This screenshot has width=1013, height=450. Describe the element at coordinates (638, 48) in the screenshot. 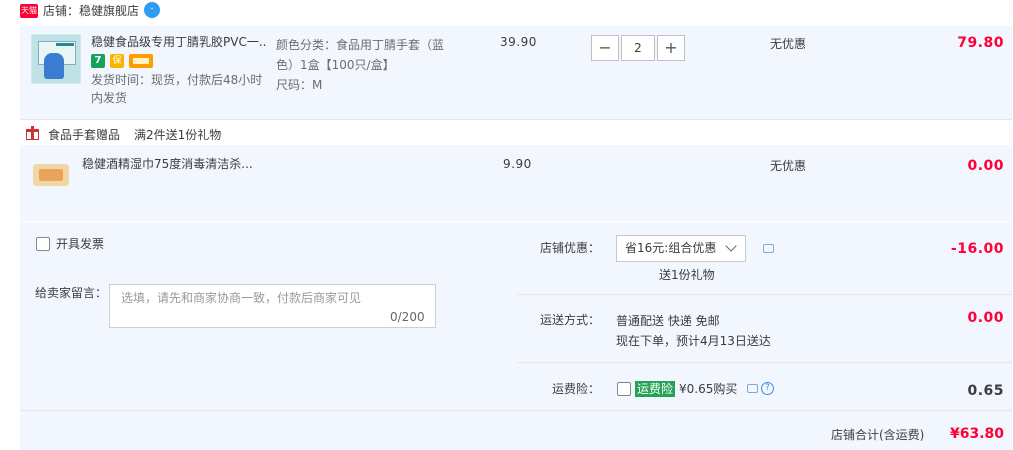

I see `quantity-input: 2` at that location.